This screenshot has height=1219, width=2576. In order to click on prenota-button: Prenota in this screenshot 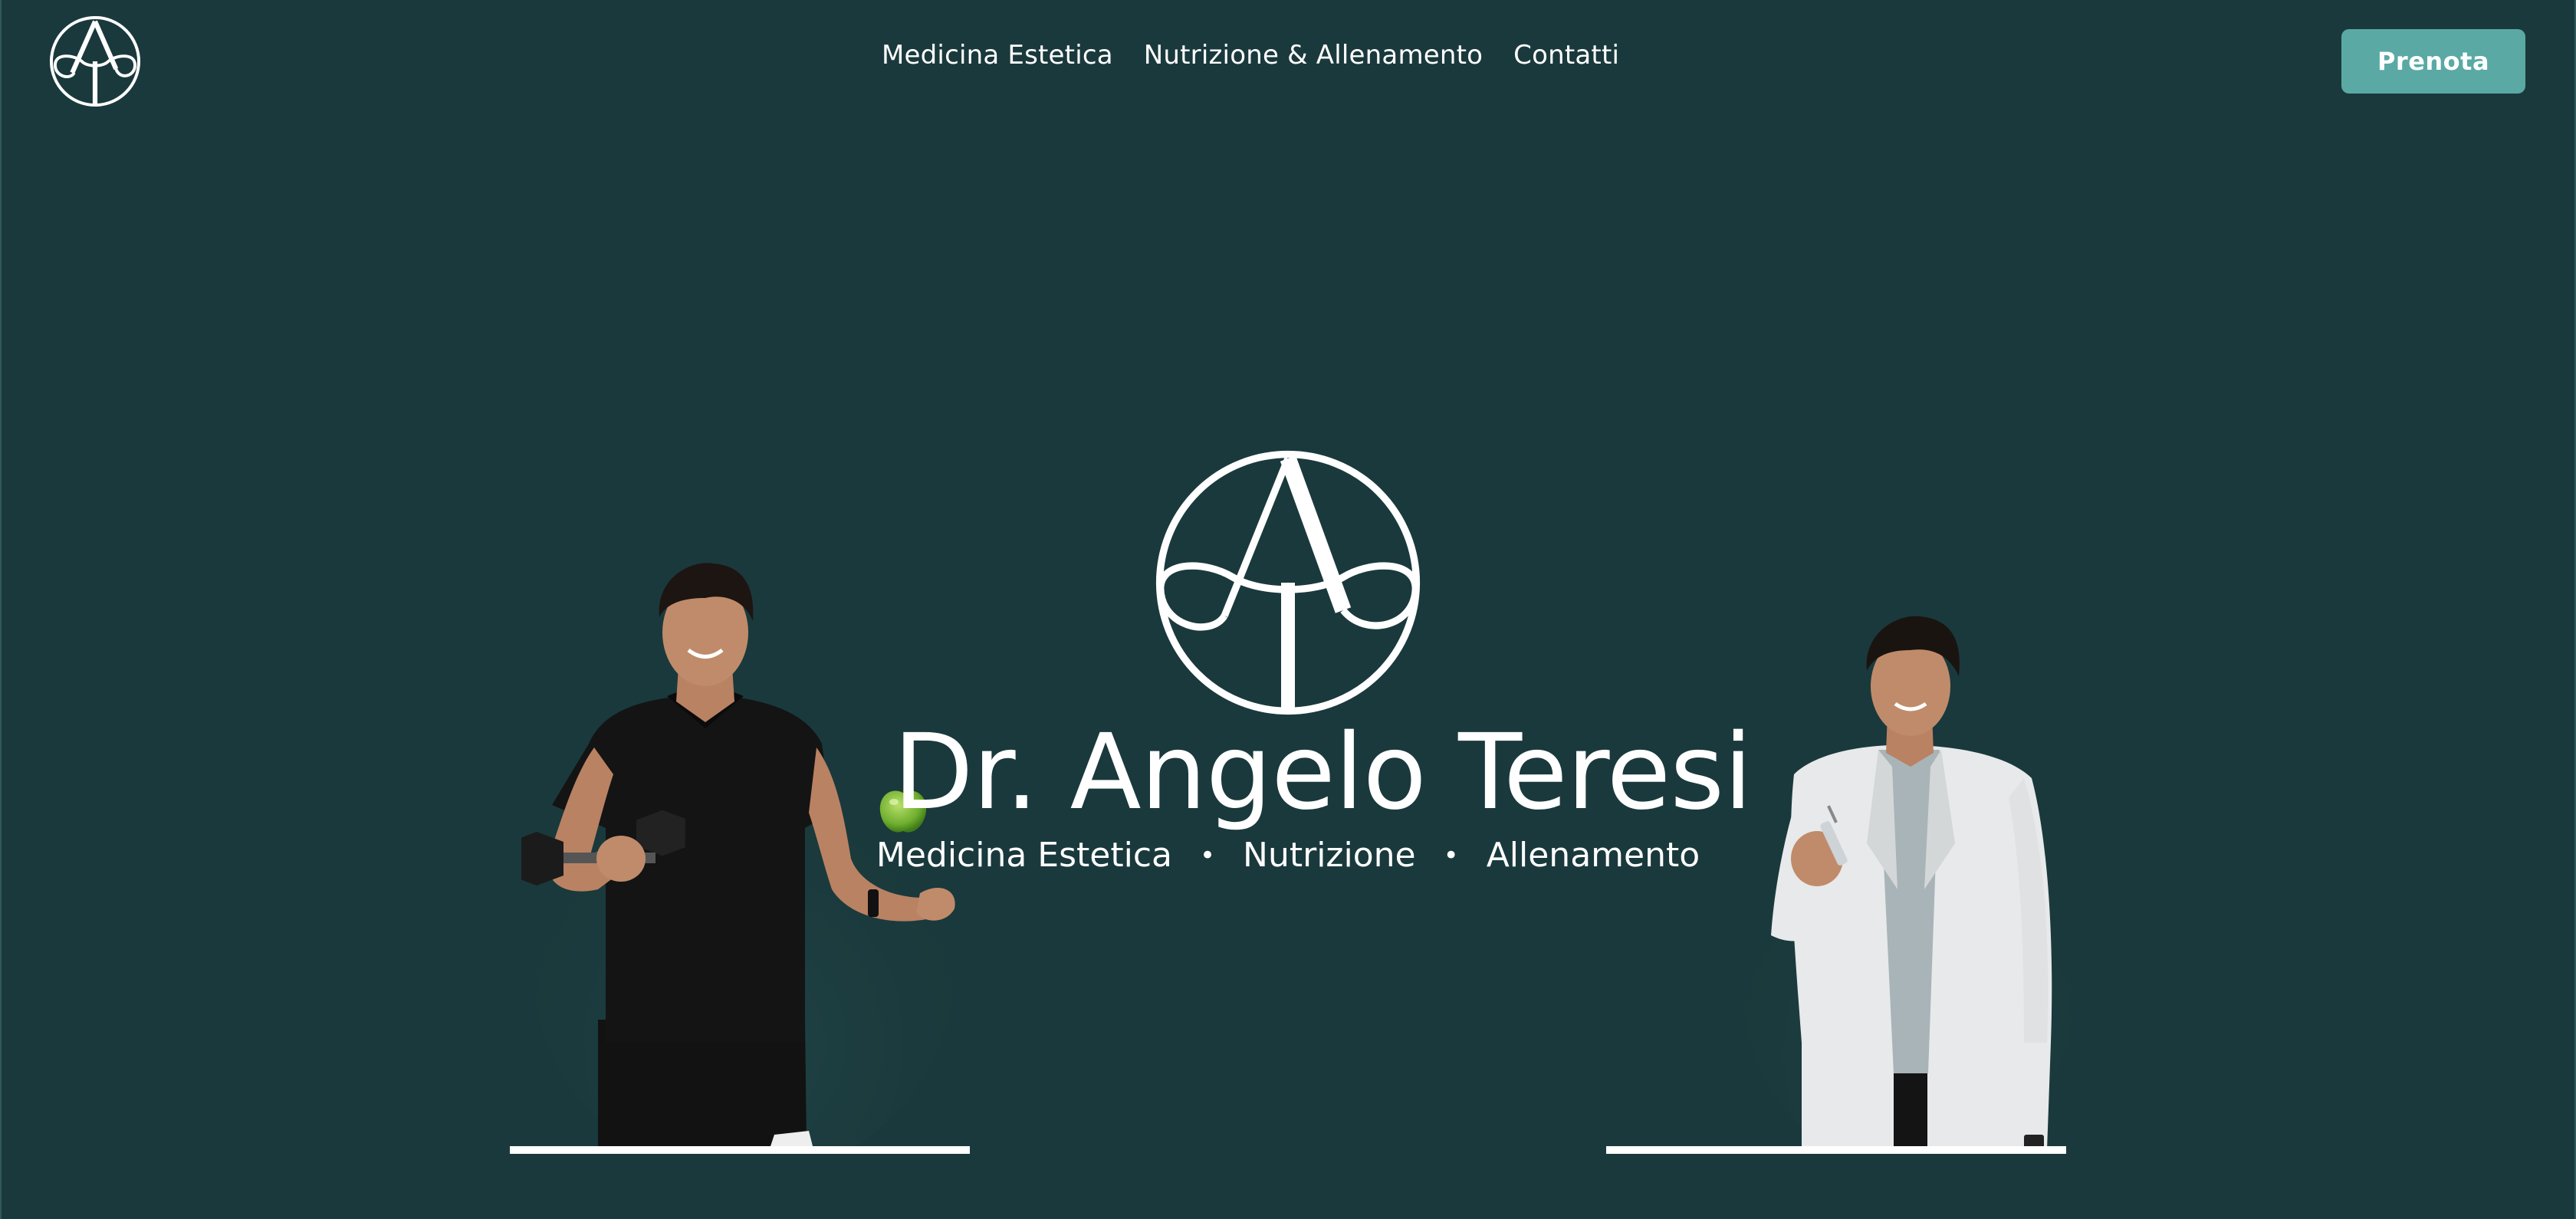, I will do `click(2433, 62)`.